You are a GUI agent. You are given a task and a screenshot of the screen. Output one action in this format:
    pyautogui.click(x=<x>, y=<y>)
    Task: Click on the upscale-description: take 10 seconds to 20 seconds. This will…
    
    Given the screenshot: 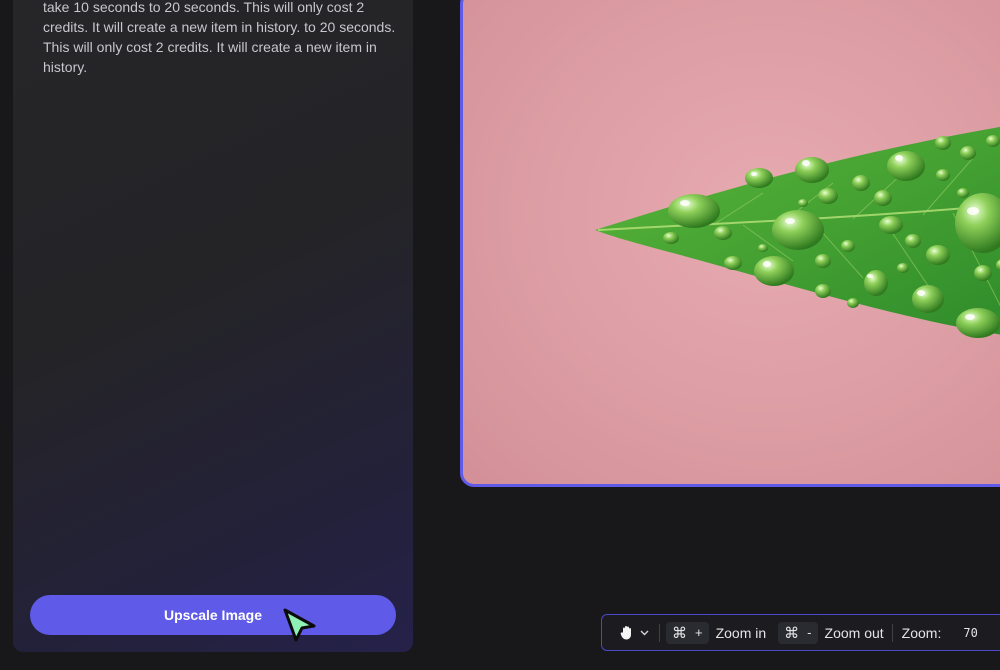 What is the action you would take?
    pyautogui.click(x=219, y=37)
    